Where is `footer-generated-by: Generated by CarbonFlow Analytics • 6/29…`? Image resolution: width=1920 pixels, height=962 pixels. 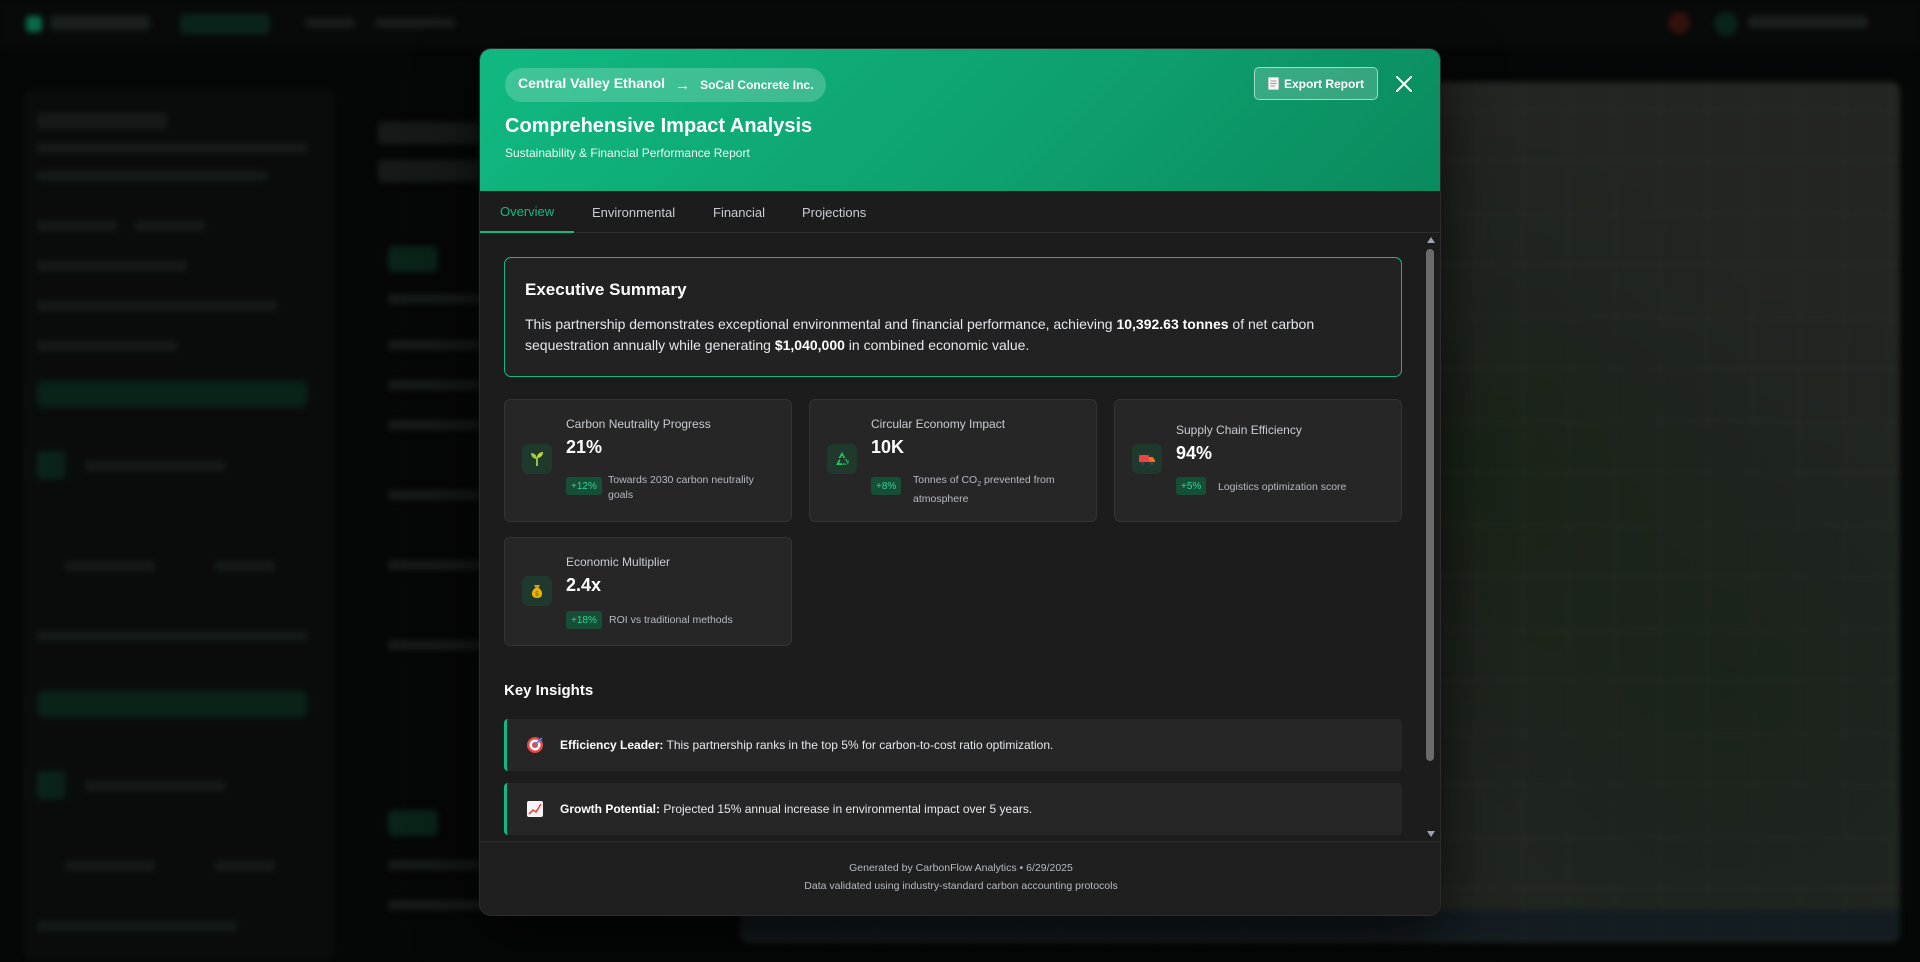 footer-generated-by: Generated by CarbonFlow Analytics • 6/29… is located at coordinates (961, 868).